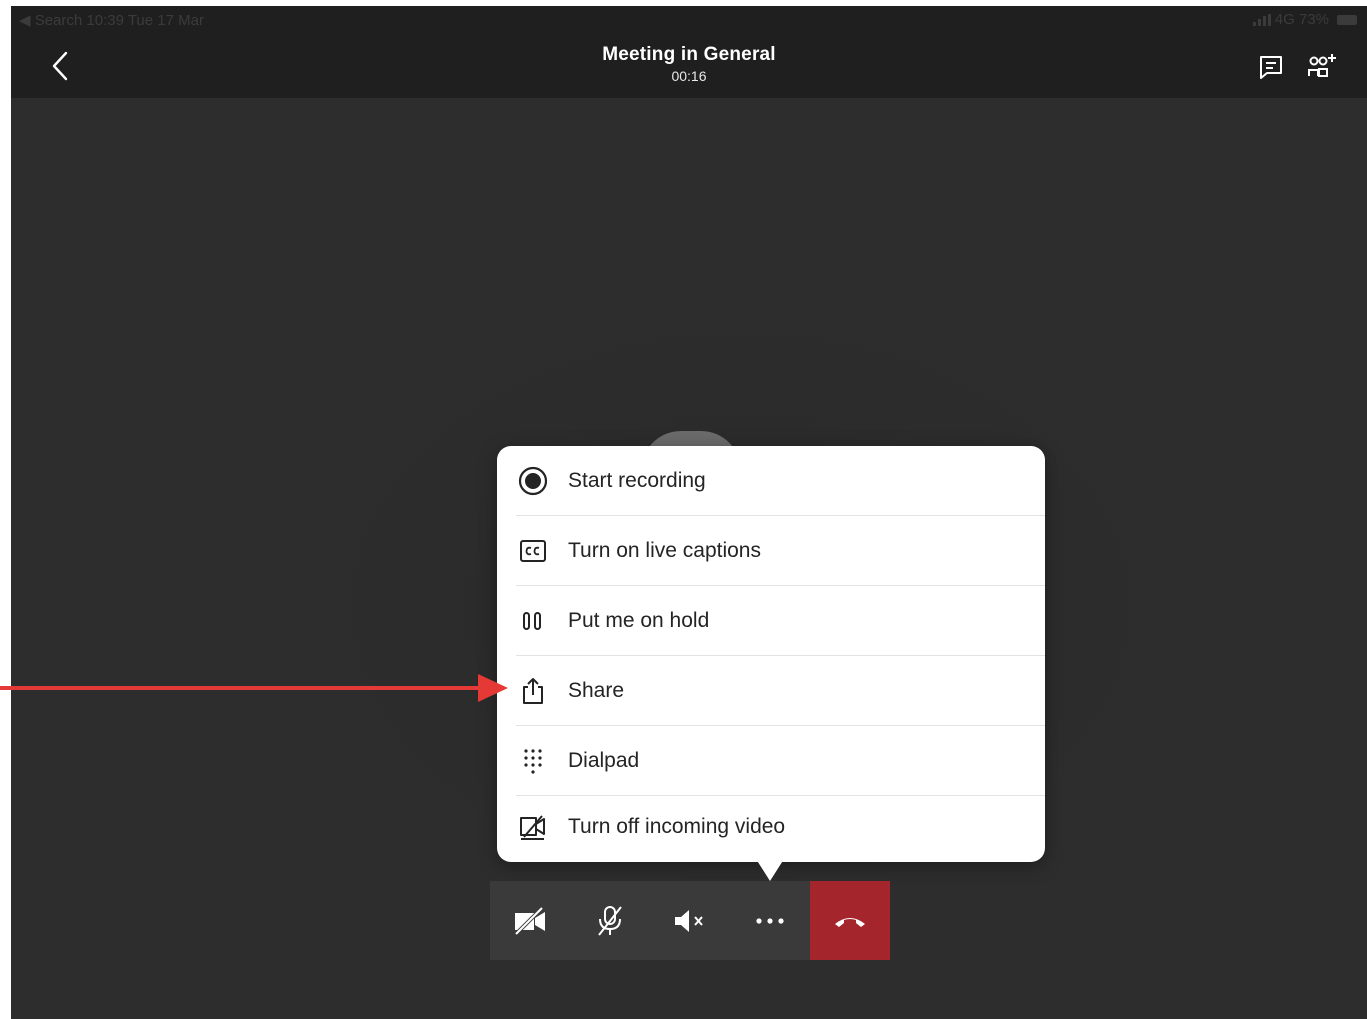  I want to click on menu-item-live-captions: Turn on live captions, so click(771, 551).